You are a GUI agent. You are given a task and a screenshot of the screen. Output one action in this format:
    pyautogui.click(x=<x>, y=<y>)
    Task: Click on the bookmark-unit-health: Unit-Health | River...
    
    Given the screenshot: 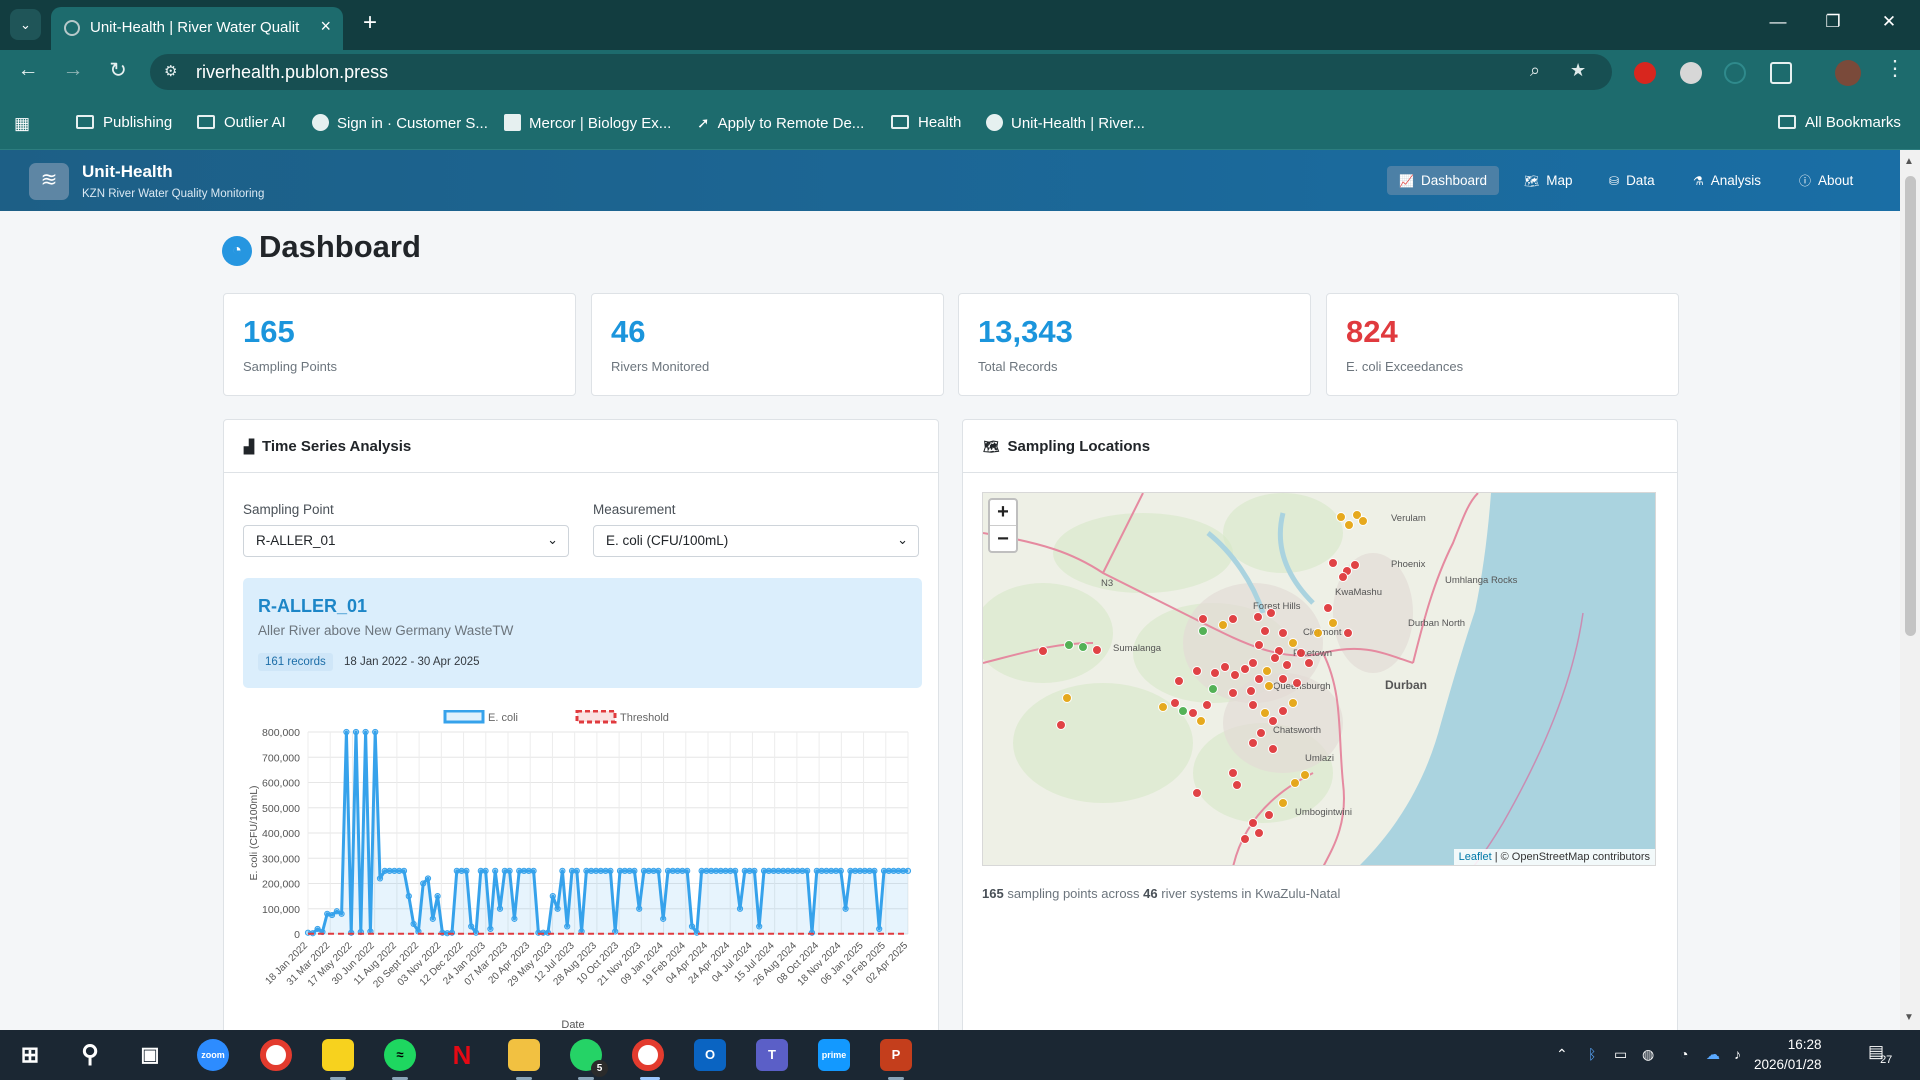 What is the action you would take?
    pyautogui.click(x=1065, y=123)
    